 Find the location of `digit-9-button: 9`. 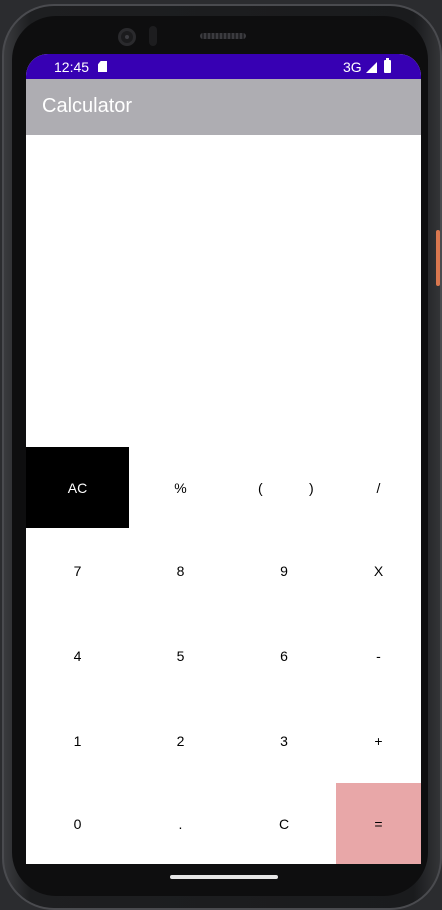

digit-9-button: 9 is located at coordinates (284, 571).